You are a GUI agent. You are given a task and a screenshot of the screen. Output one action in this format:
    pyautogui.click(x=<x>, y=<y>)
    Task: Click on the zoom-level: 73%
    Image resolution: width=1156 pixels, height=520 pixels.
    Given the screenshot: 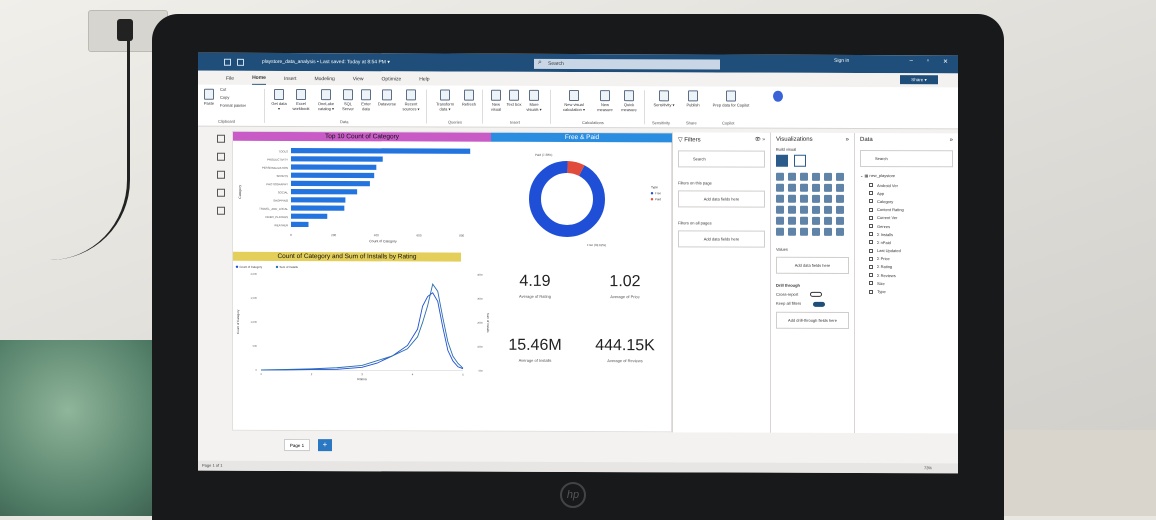 What is the action you would take?
    pyautogui.click(x=928, y=468)
    